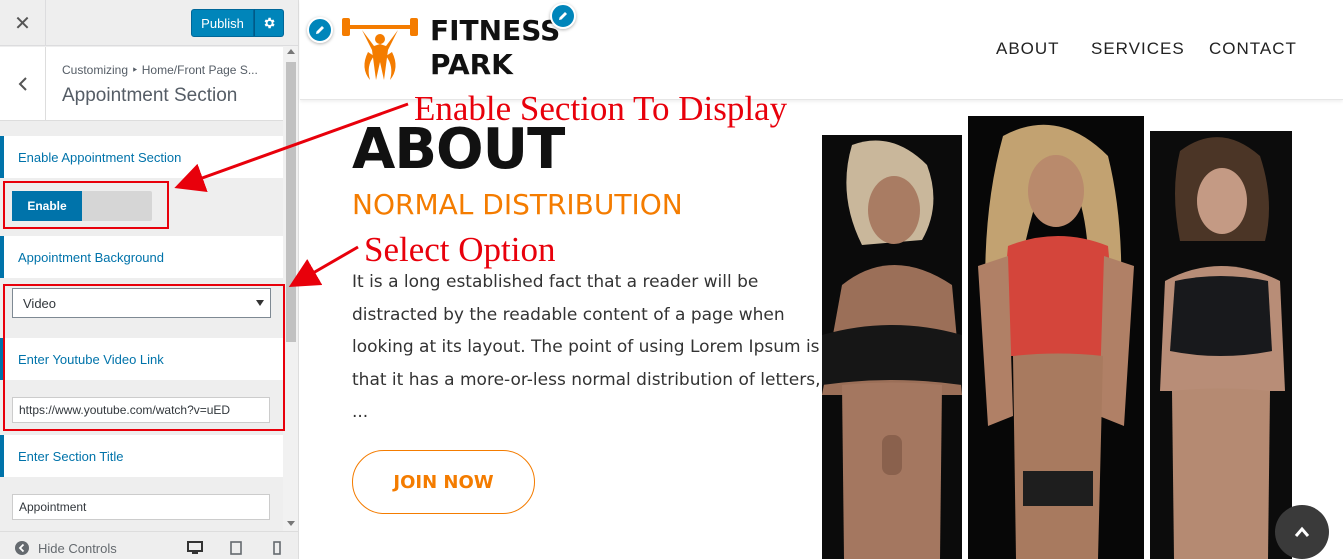 The width and height of the screenshot is (1343, 559). What do you see at coordinates (236, 548) in the screenshot?
I see `tablet-preview-icon` at bounding box center [236, 548].